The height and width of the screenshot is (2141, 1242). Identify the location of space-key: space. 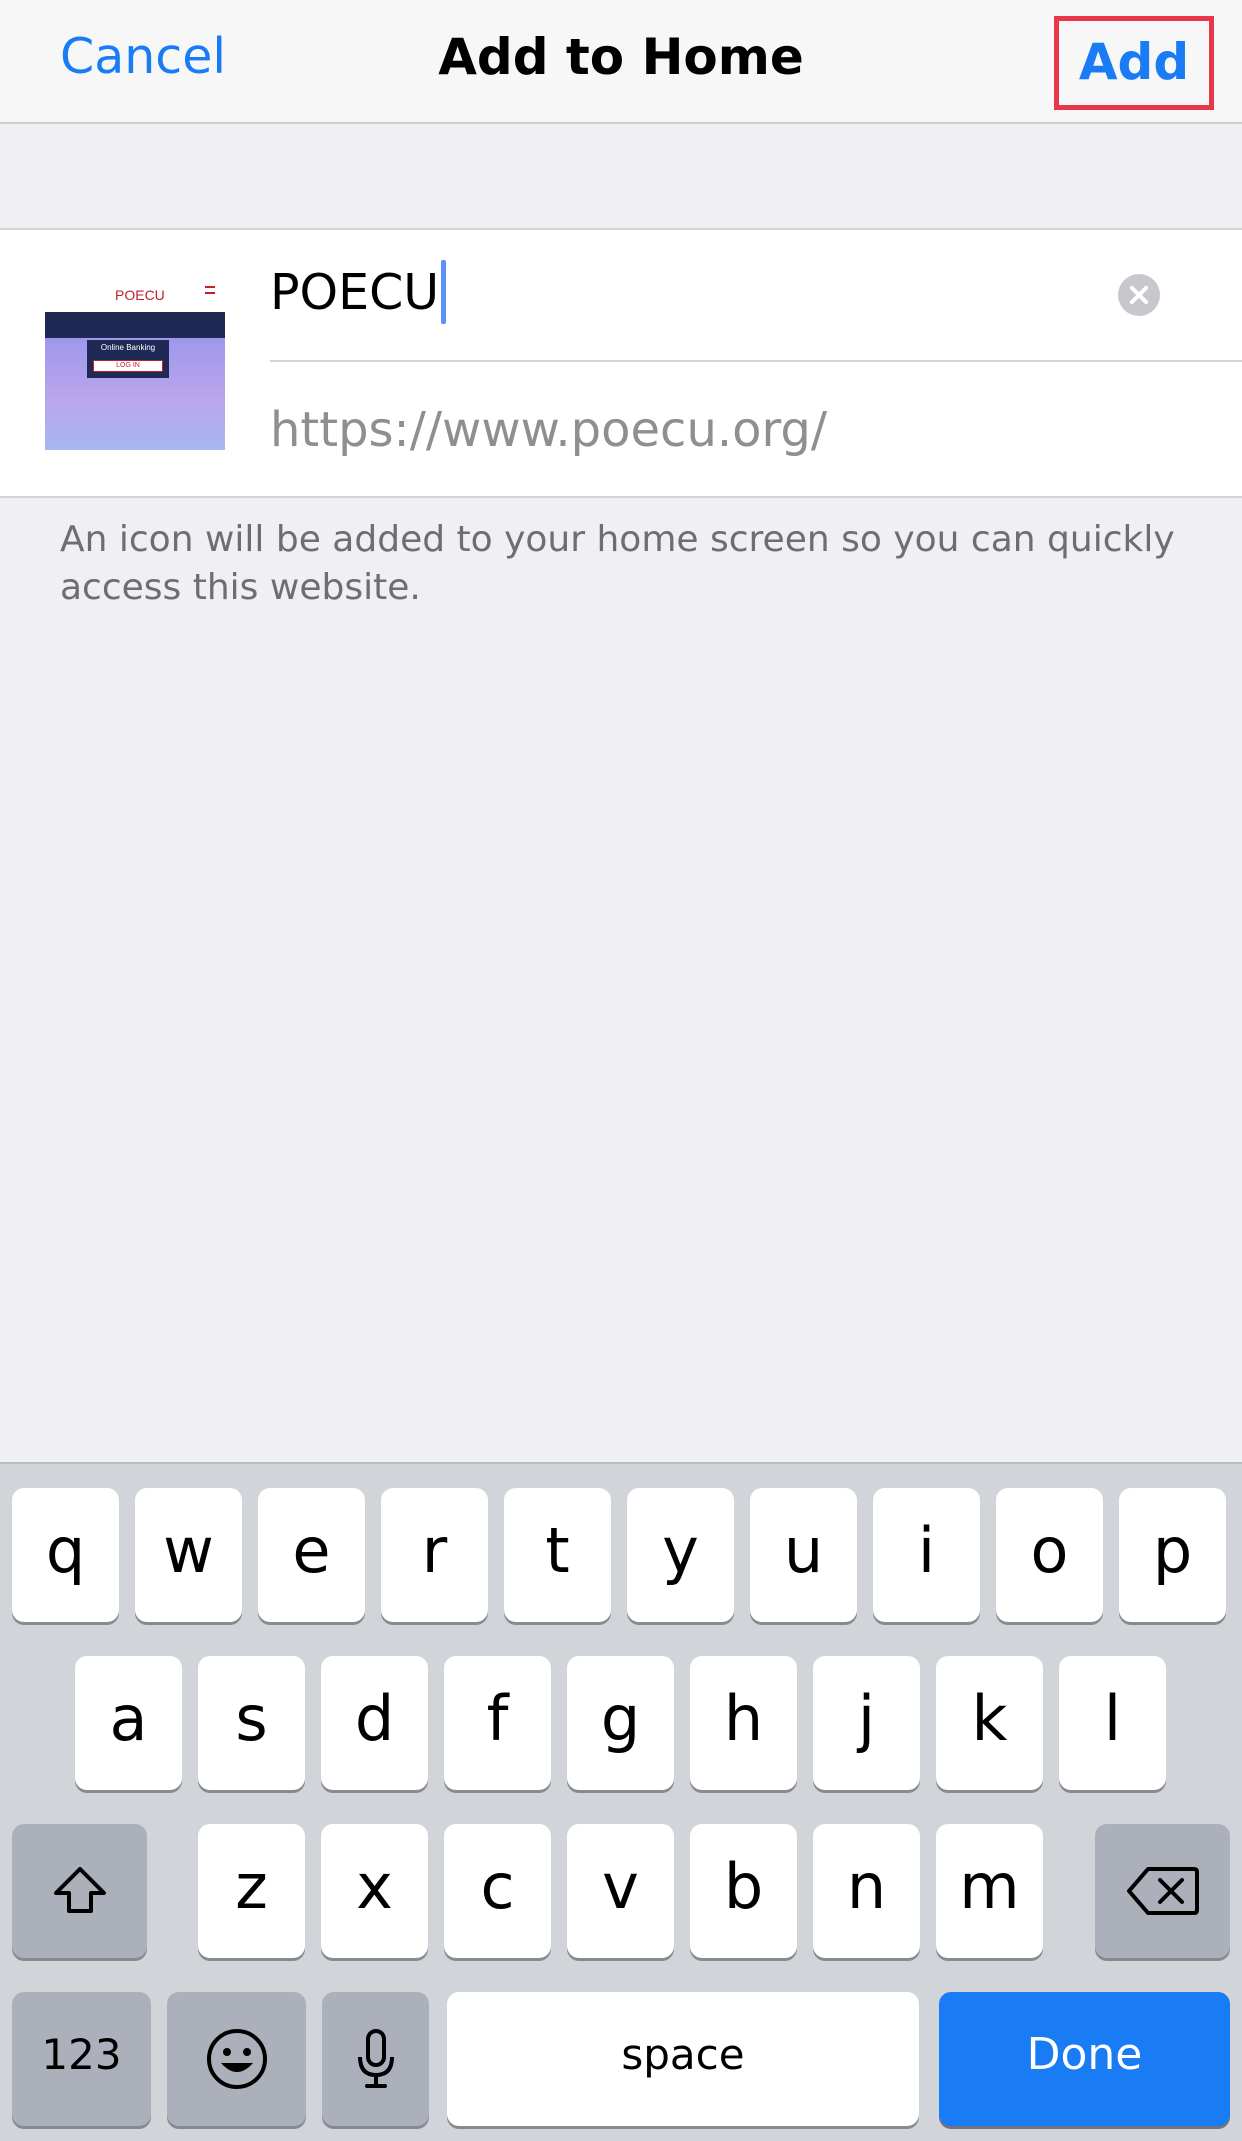
(683, 2059).